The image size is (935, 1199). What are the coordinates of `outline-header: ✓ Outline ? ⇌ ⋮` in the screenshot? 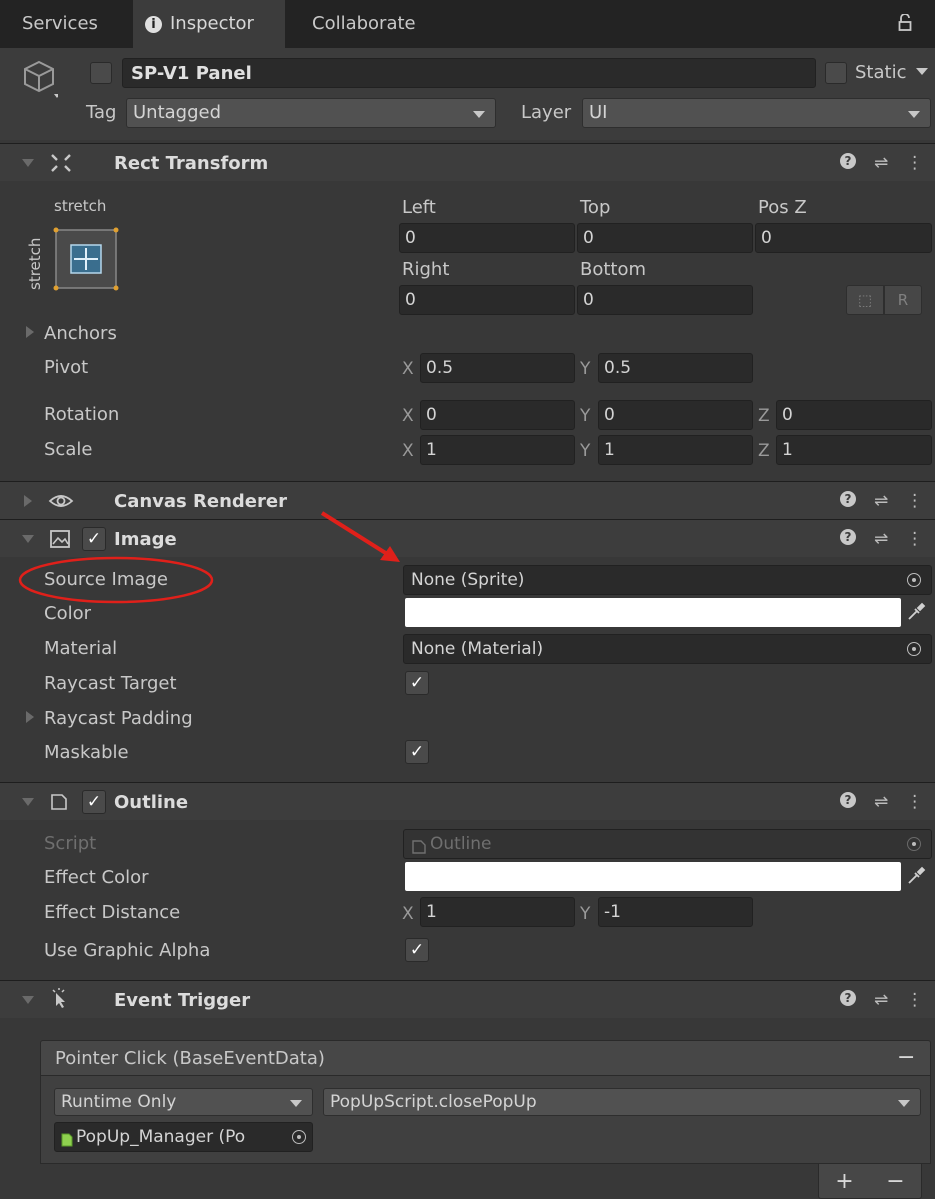 It's located at (467, 801).